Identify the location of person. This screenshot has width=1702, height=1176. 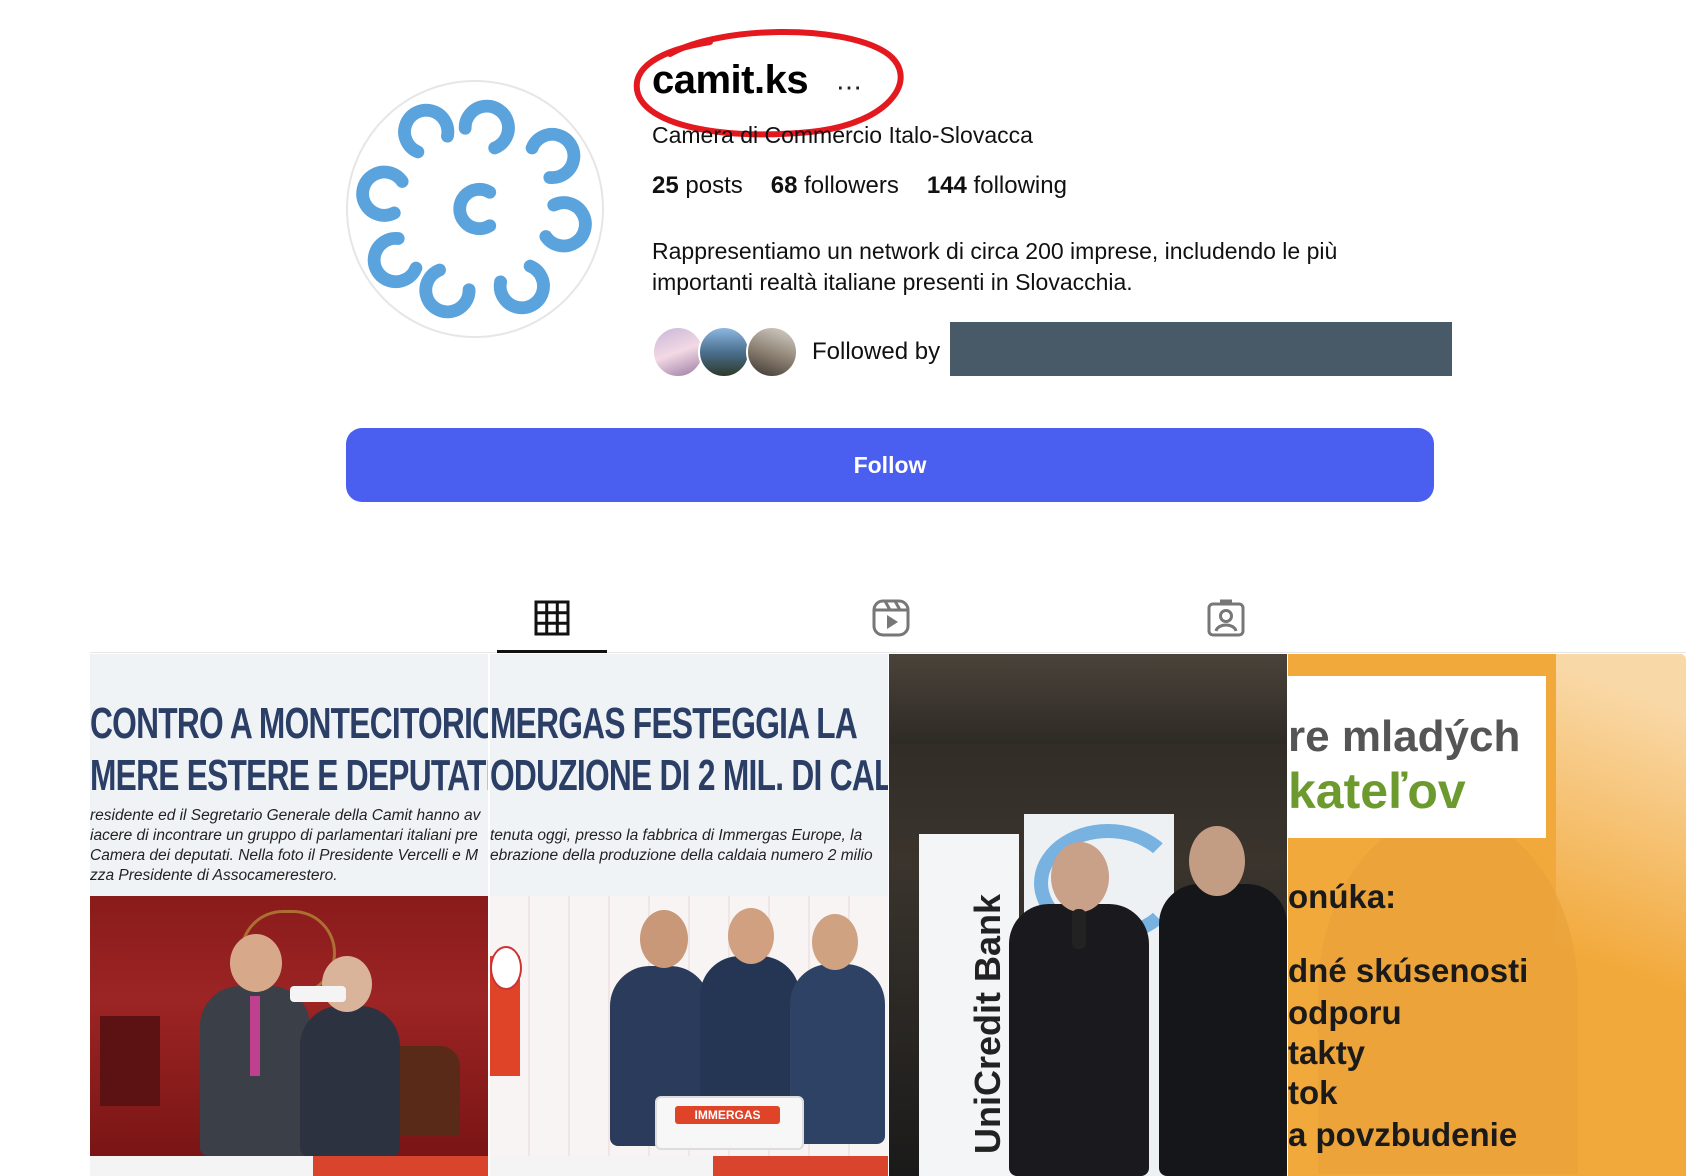
(1223, 1030).